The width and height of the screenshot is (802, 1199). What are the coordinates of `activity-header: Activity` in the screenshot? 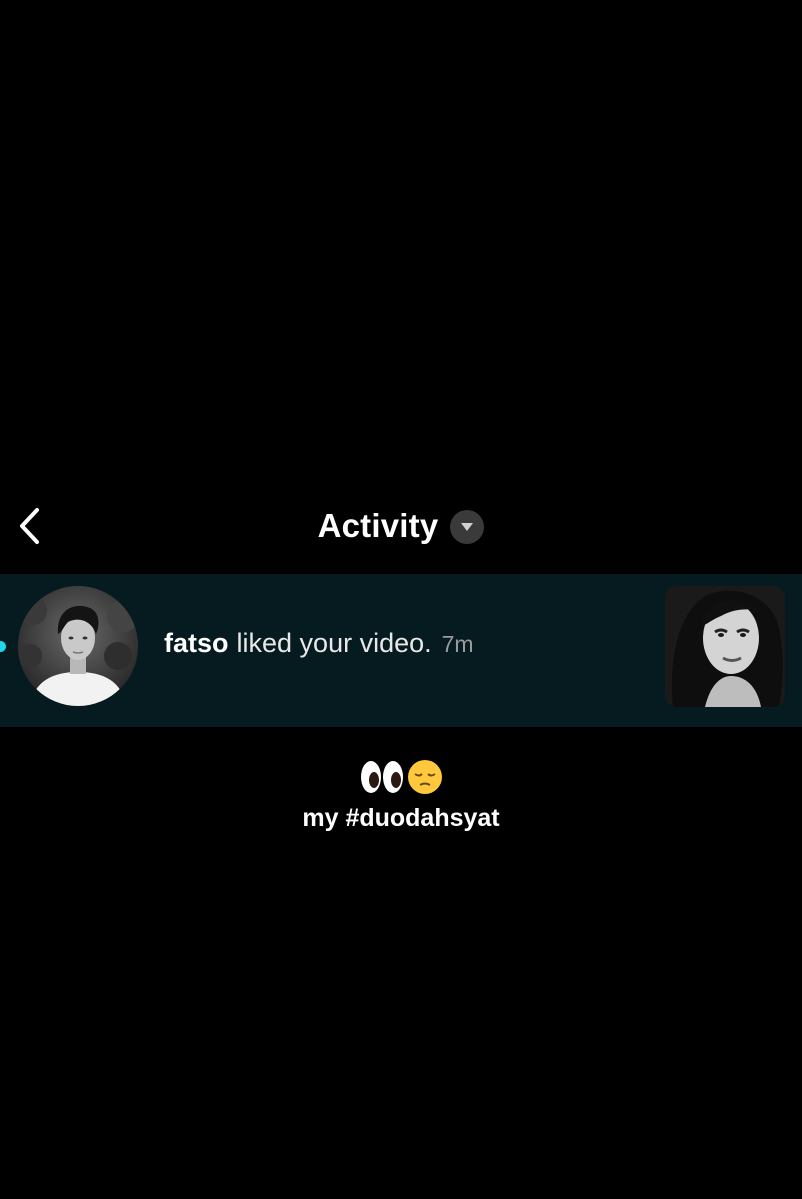 It's located at (401, 526).